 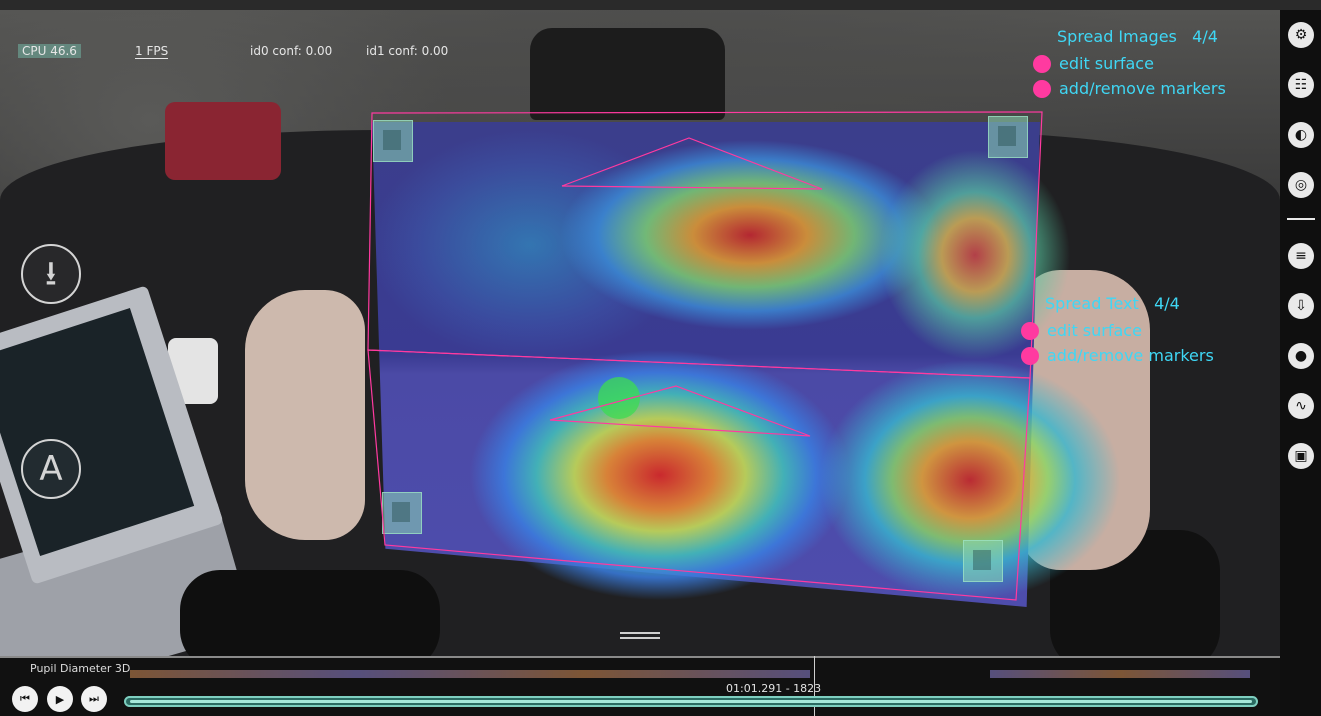 I want to click on surface-title: Spread Text 4/4, so click(x=1117, y=306).